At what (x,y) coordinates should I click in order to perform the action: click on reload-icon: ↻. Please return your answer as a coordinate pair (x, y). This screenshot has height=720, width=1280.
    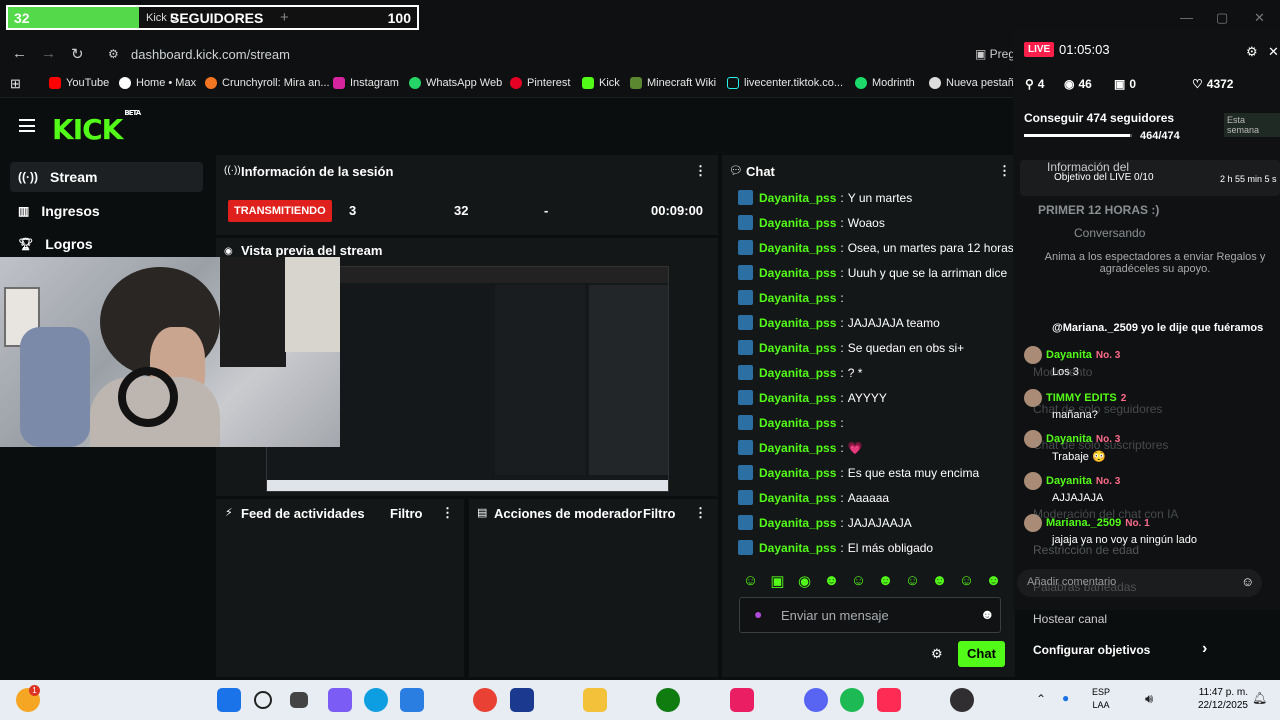
    Looking at the image, I should click on (77, 54).